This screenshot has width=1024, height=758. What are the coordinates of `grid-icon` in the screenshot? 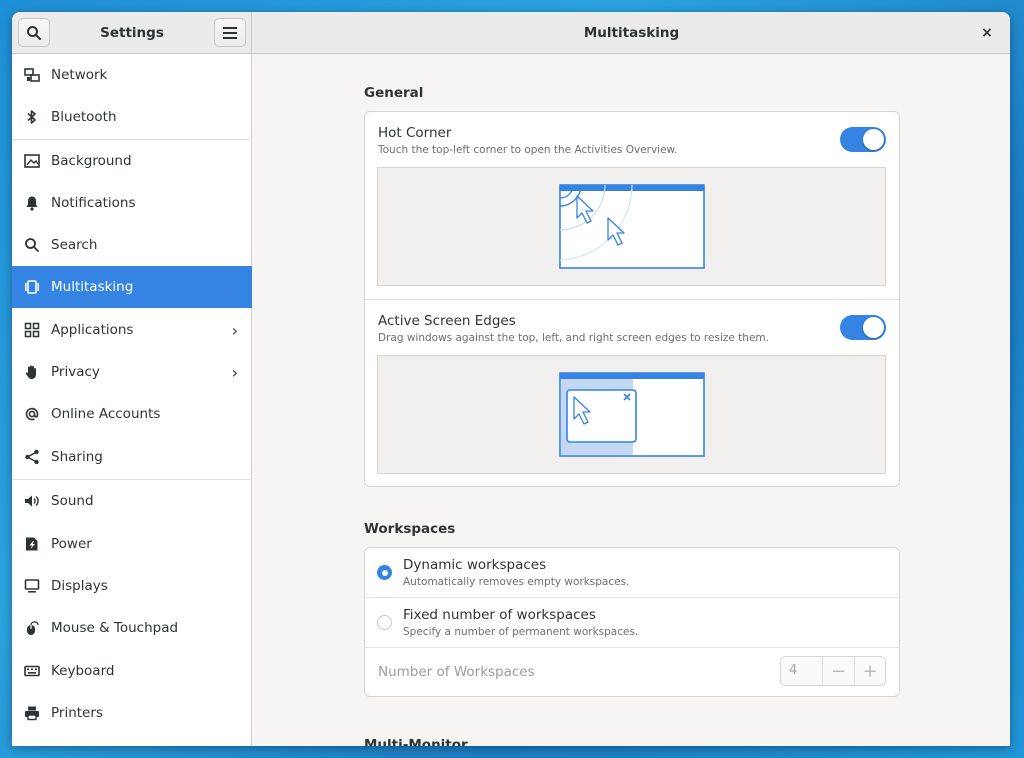 It's located at (32, 330).